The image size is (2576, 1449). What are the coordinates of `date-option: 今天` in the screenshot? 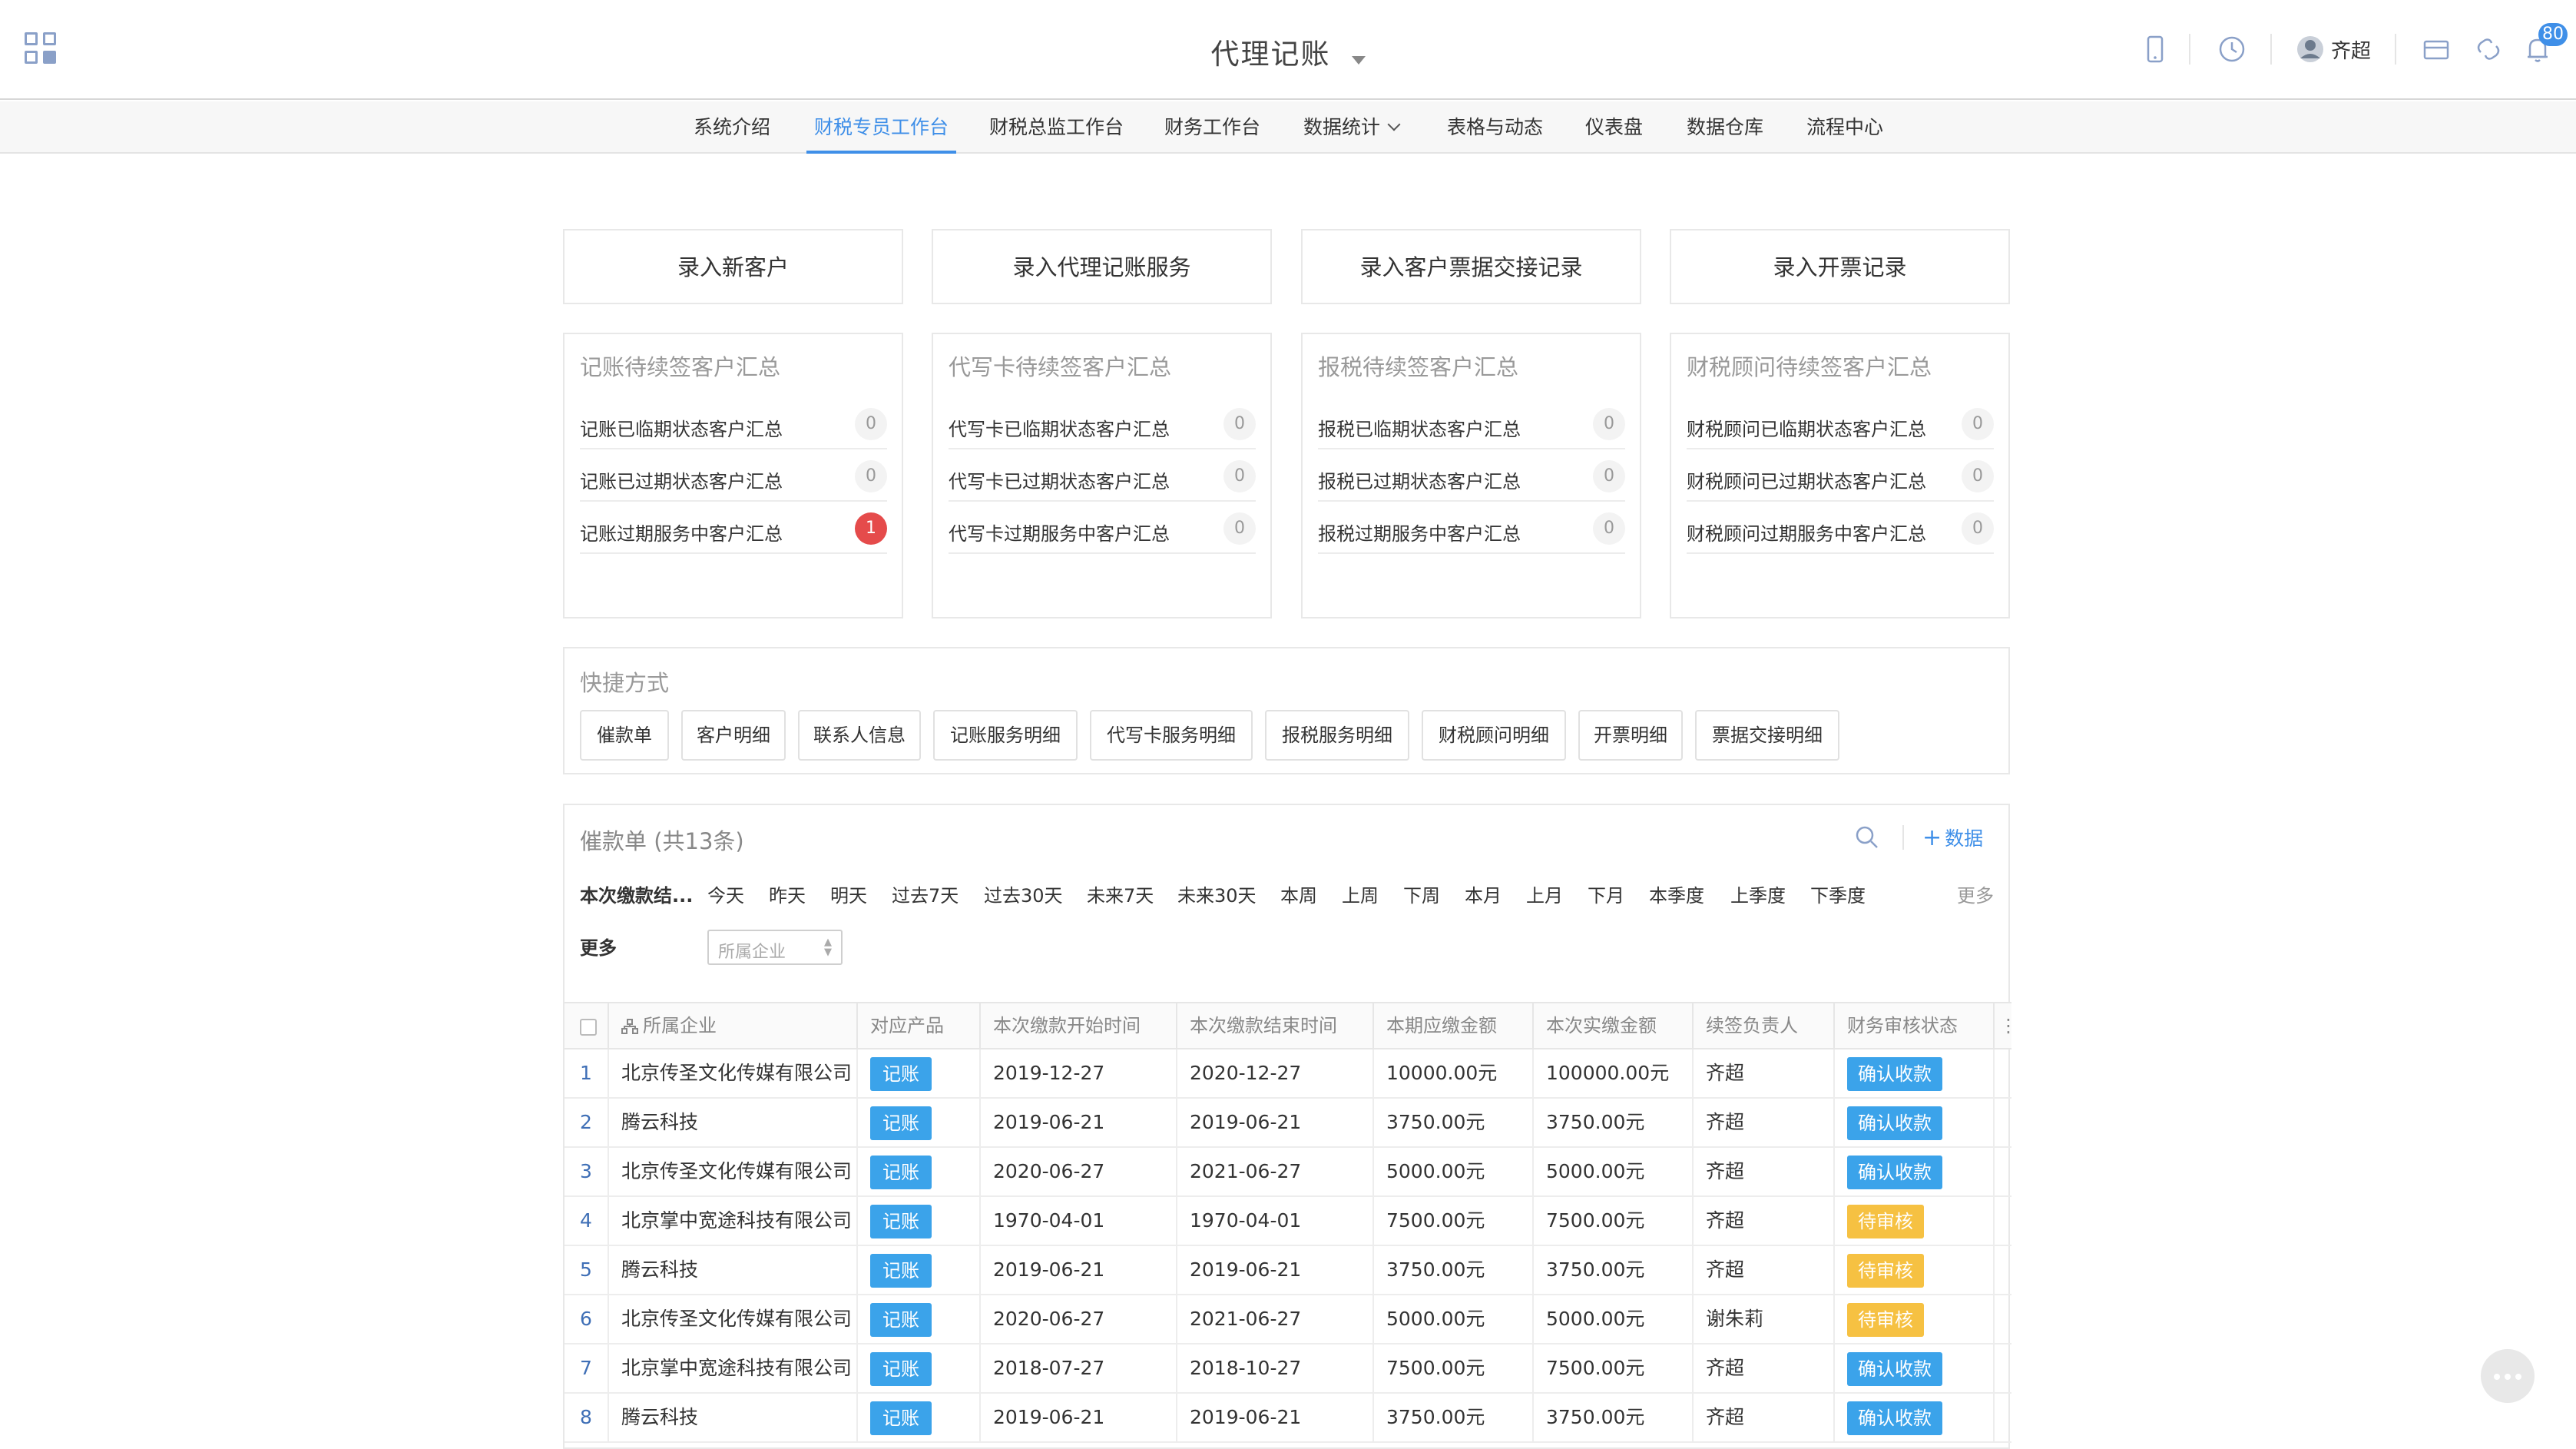 It's located at (726, 893).